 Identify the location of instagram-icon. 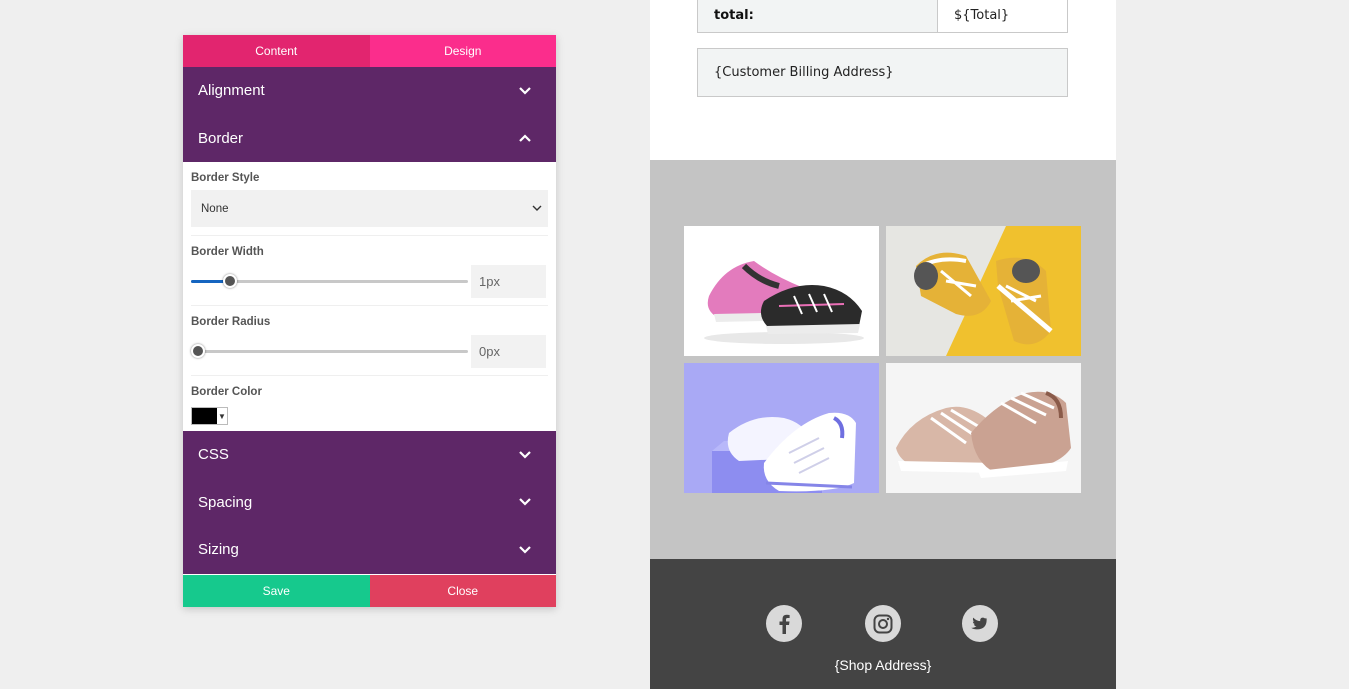
(883, 623).